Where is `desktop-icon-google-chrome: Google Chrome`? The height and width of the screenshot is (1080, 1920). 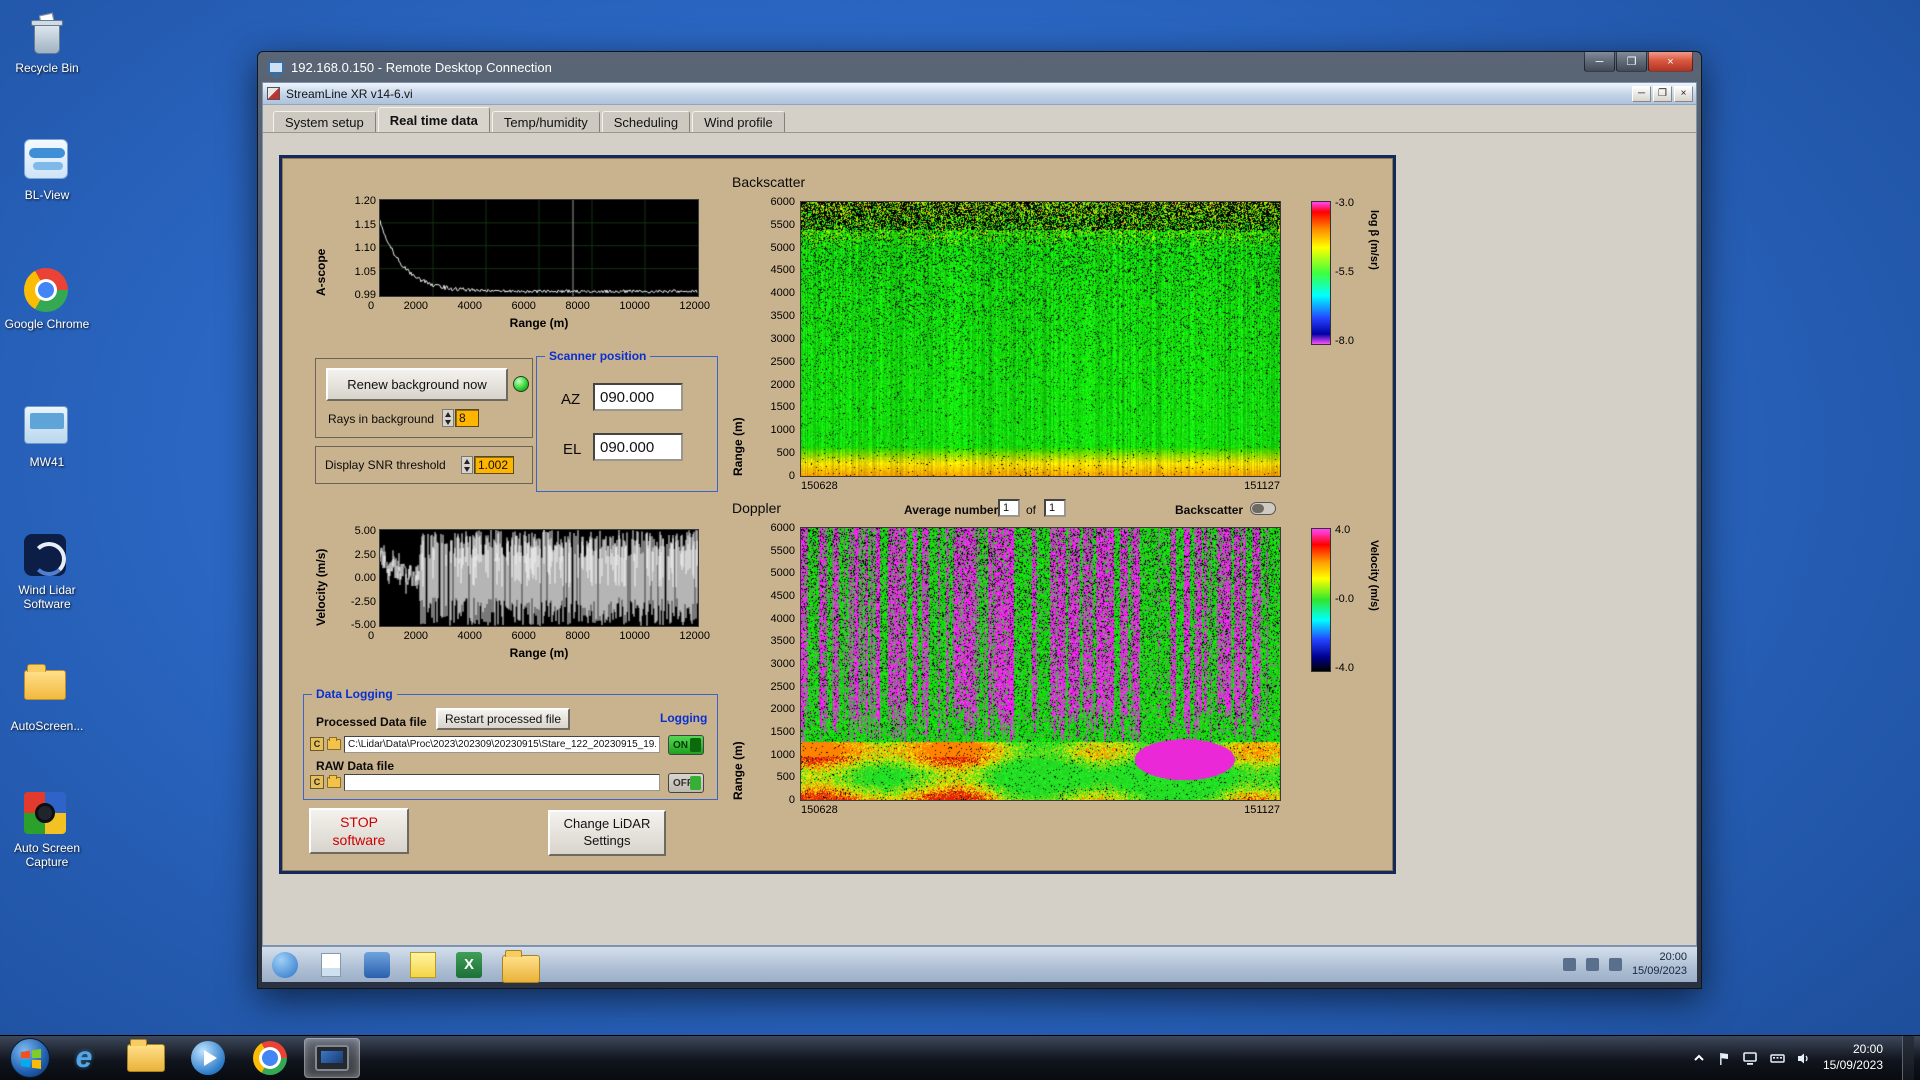
desktop-icon-google-chrome: Google Chrome is located at coordinates (47, 300).